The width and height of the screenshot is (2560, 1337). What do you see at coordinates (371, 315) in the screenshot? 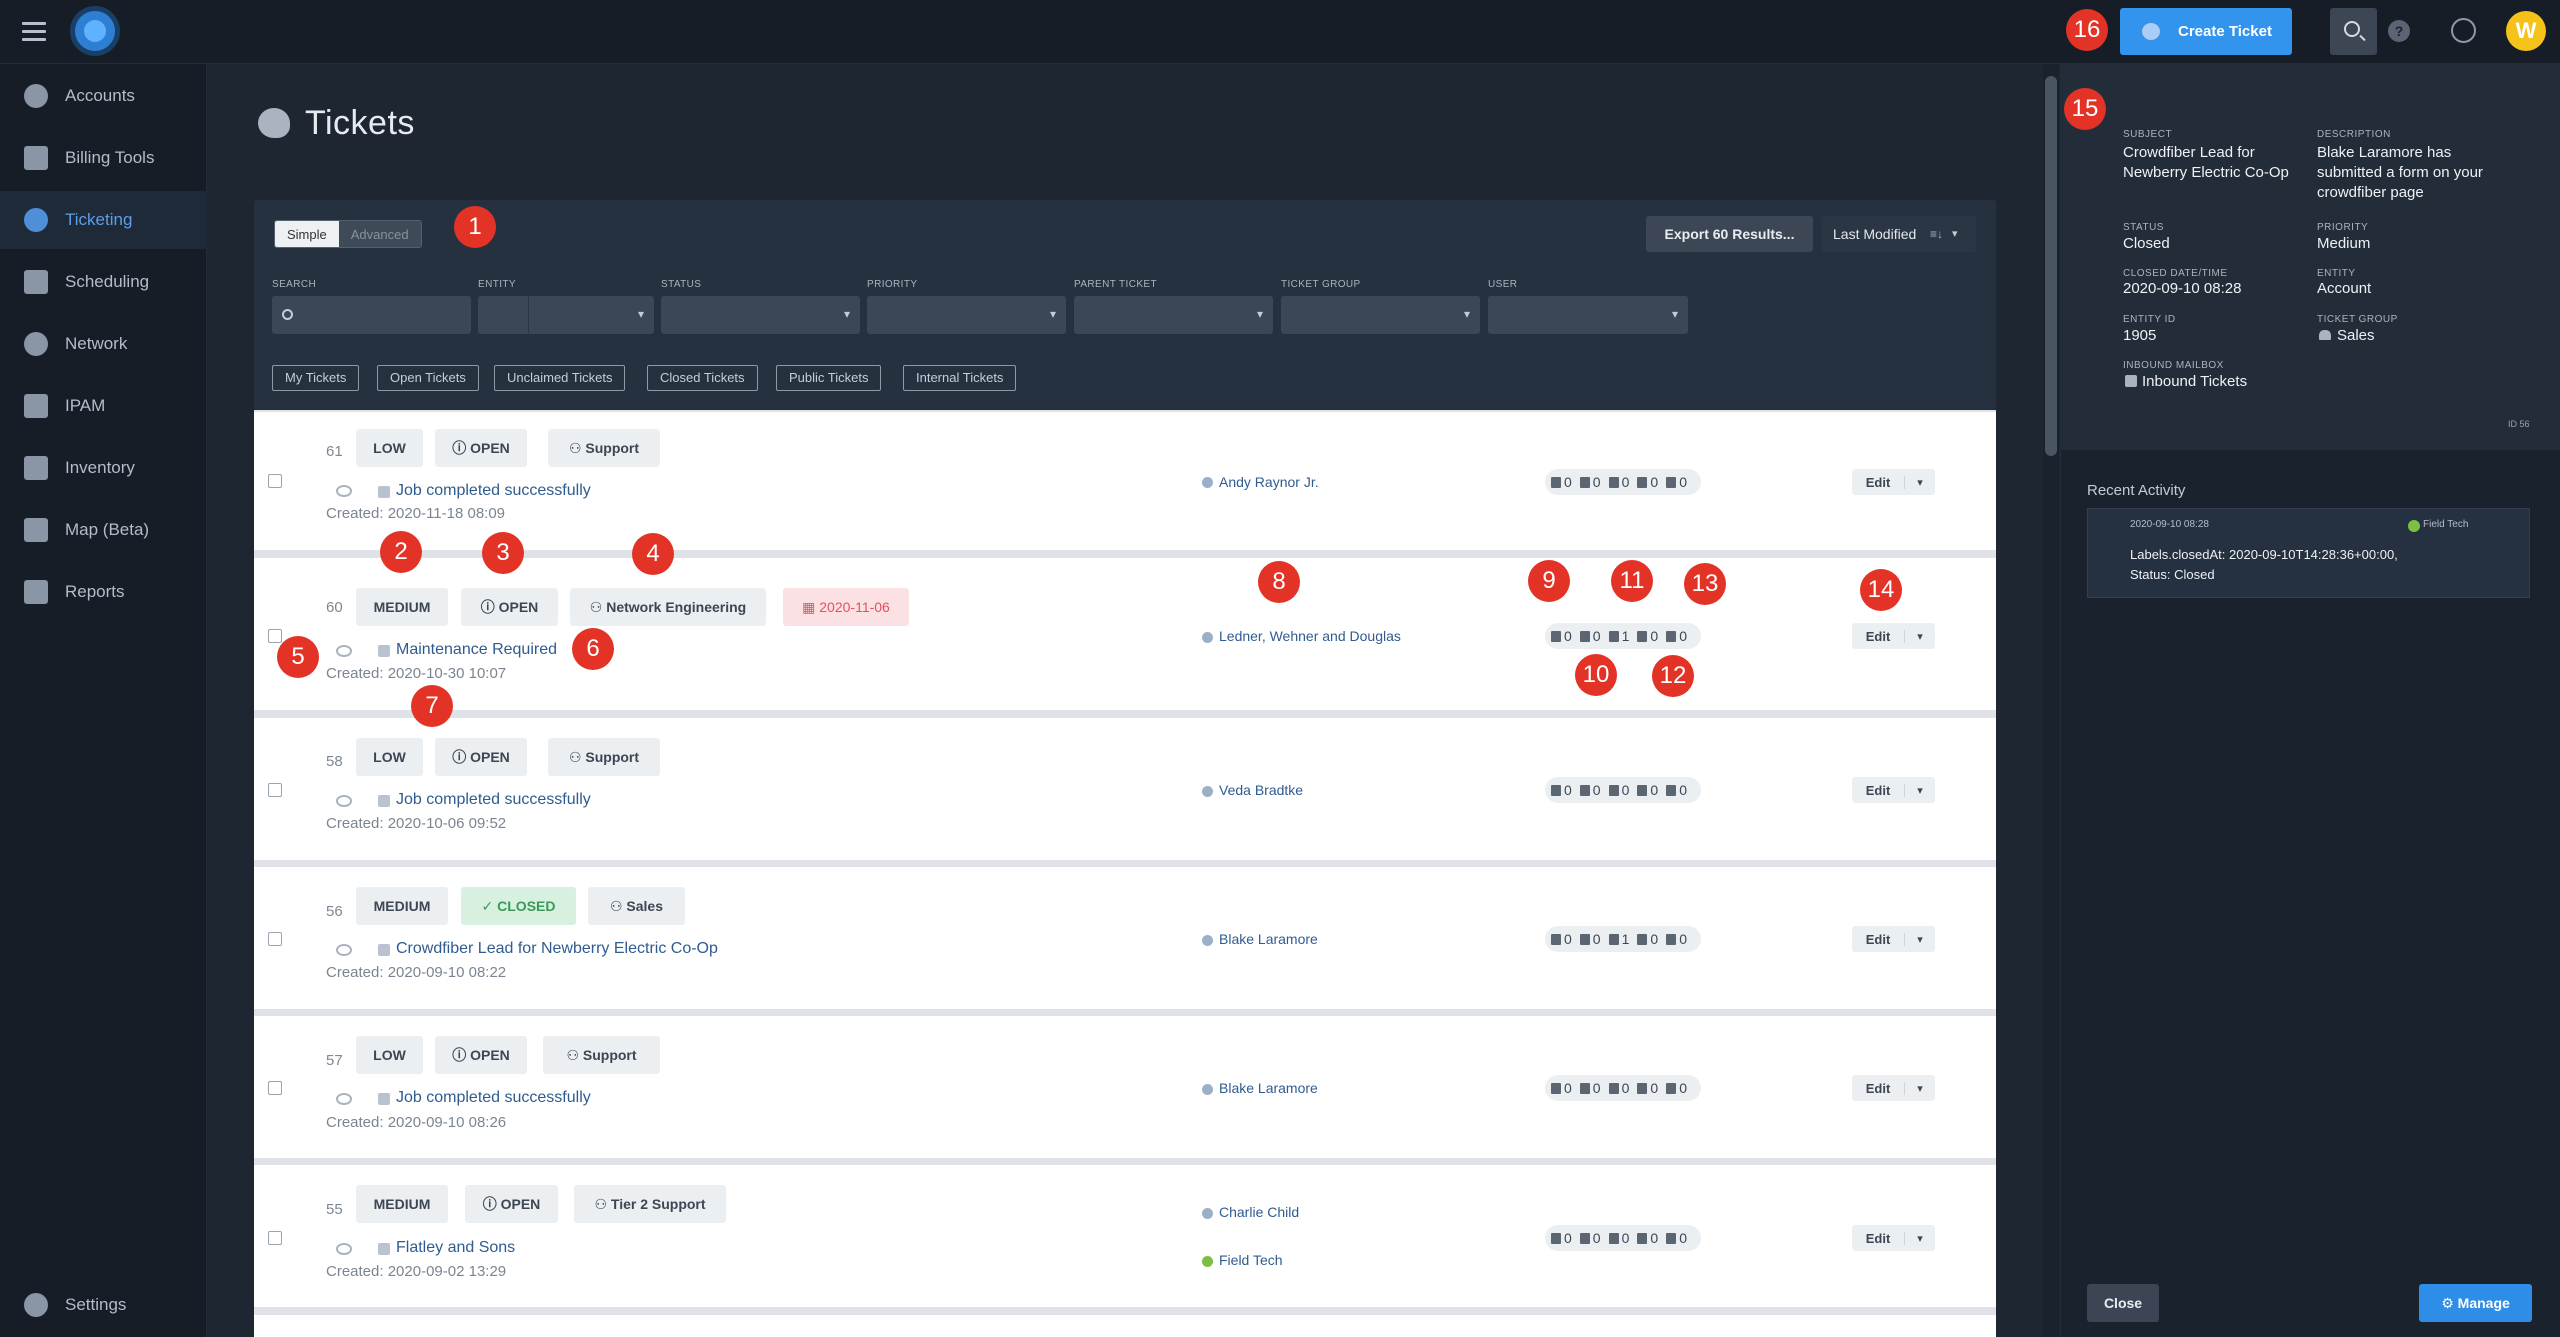
I see `search-input` at bounding box center [371, 315].